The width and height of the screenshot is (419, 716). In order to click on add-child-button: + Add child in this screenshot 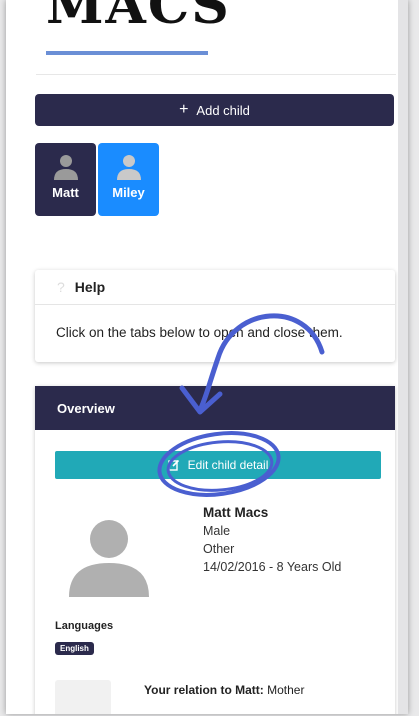, I will do `click(214, 110)`.